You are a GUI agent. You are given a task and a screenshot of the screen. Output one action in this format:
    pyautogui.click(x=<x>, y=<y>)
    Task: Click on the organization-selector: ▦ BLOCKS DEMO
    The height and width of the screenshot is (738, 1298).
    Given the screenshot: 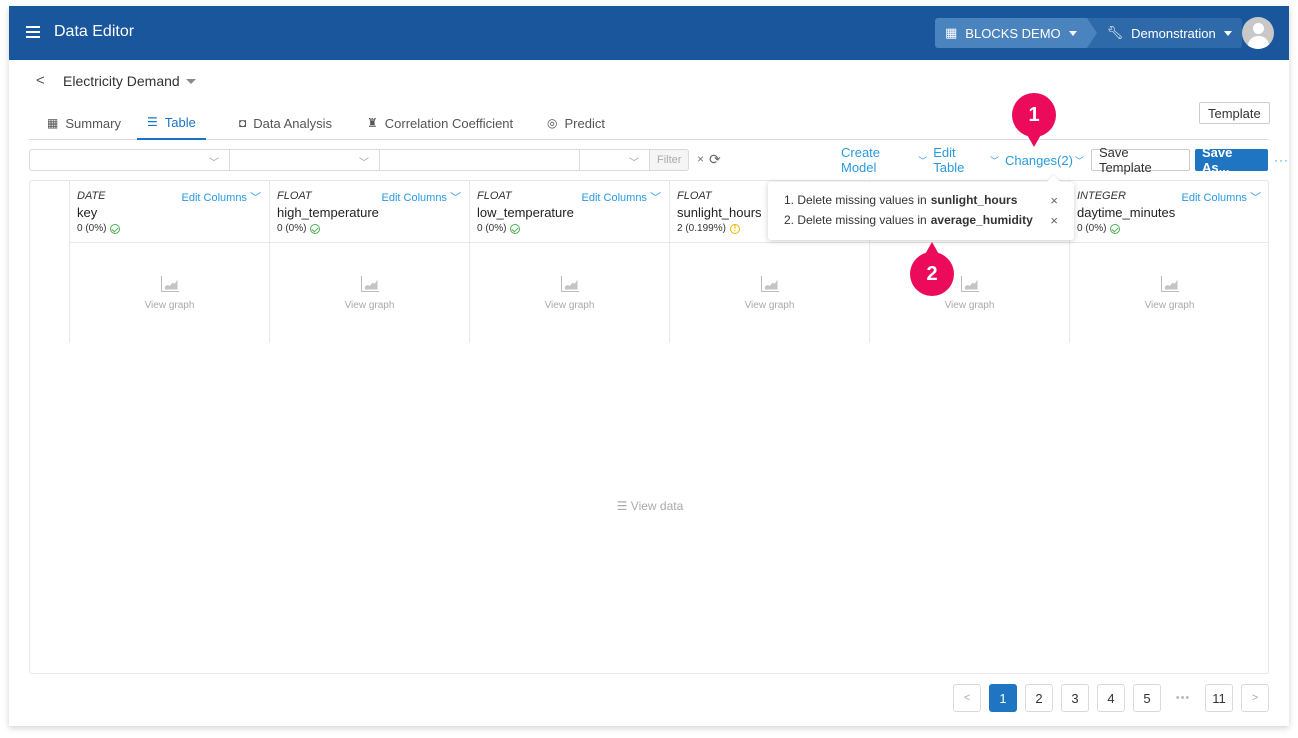 What is the action you would take?
    pyautogui.click(x=1016, y=33)
    